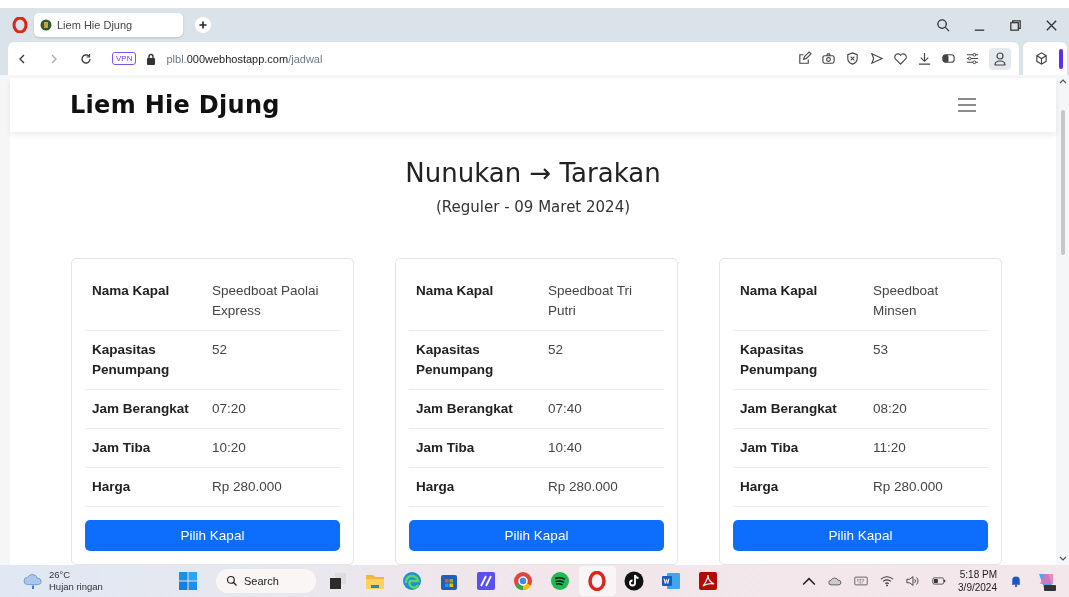 The image size is (1069, 597). Describe the element at coordinates (244, 58) in the screenshot. I see `url-field: plbl.000webhostapp.com/jadwal` at that location.